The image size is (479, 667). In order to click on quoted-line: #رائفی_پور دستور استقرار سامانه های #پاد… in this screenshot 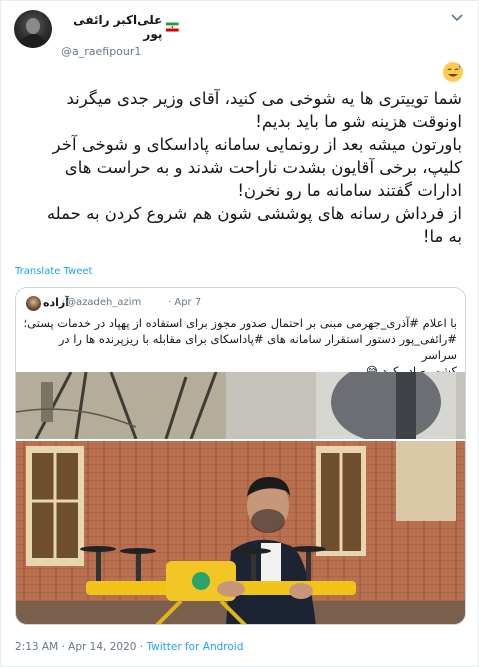, I will do `click(257, 347)`.